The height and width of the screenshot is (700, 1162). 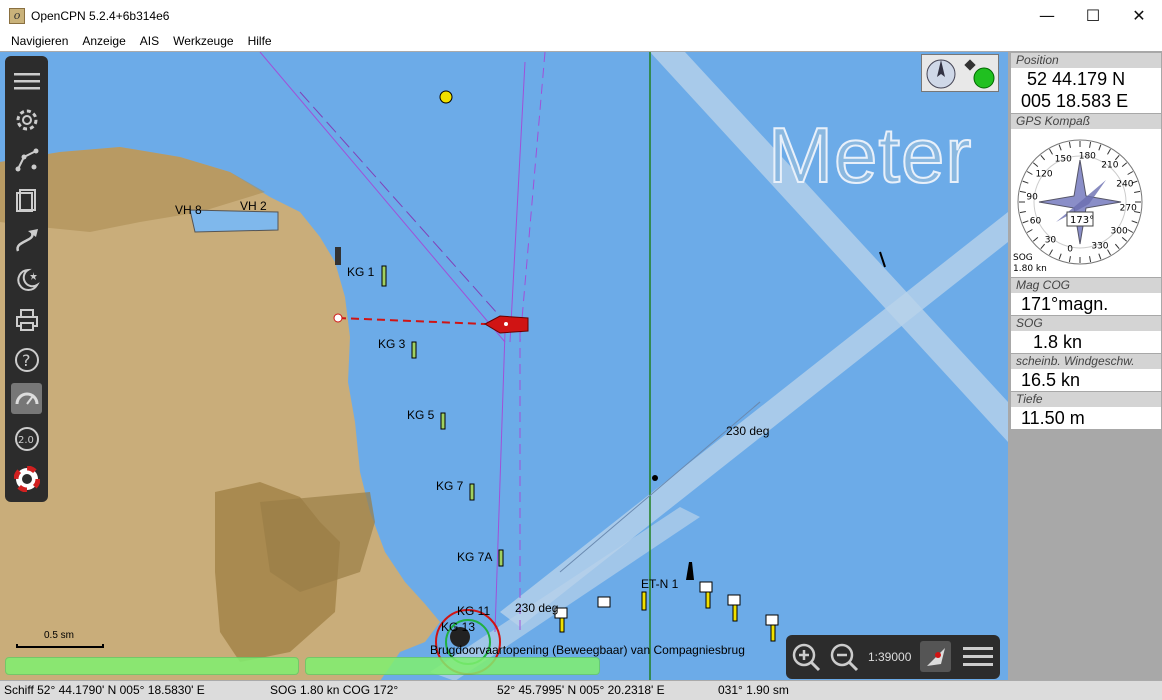 What do you see at coordinates (537, 608) in the screenshot?
I see `label-230deg-b: 230 deg` at bounding box center [537, 608].